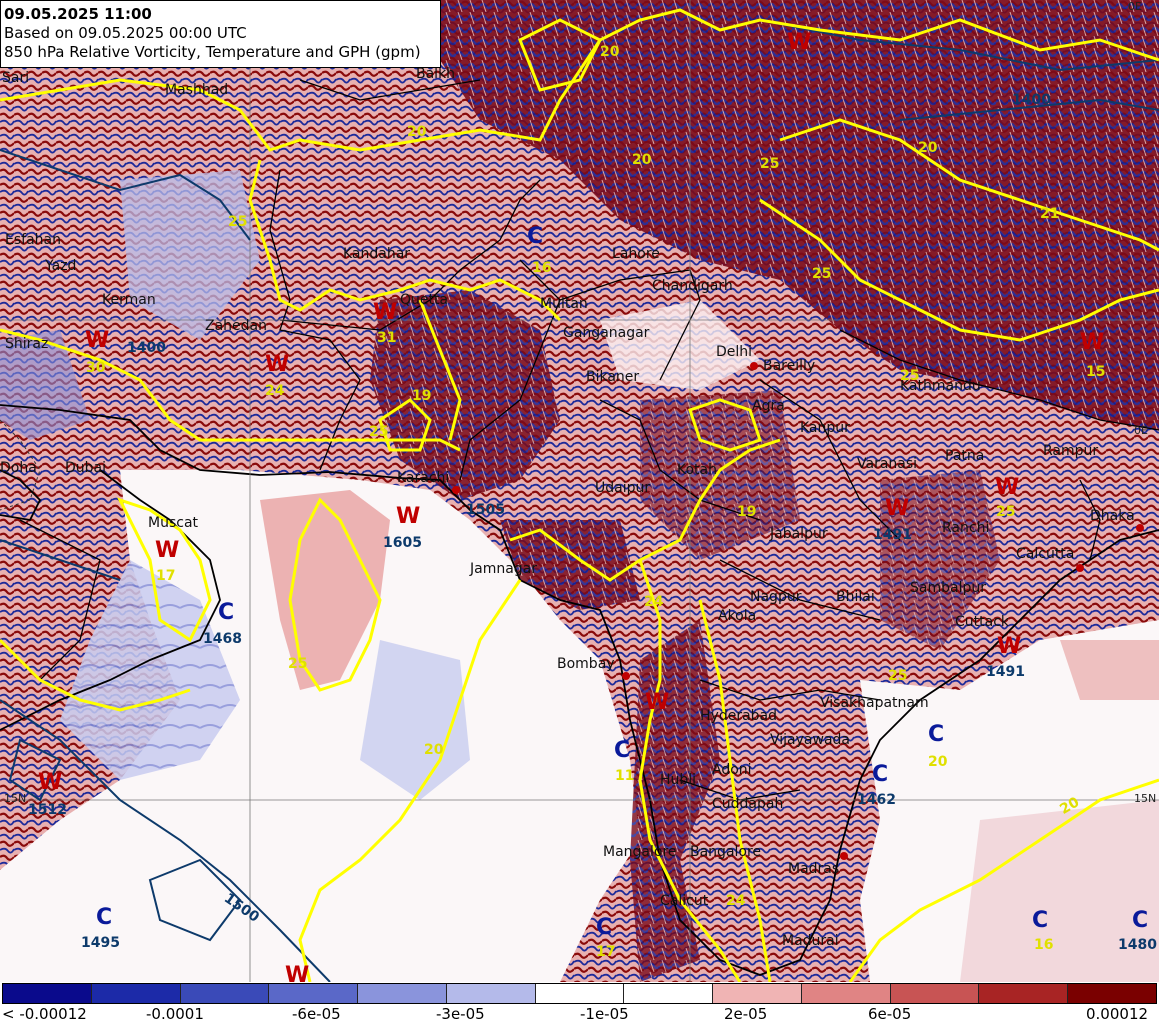  I want to click on city-label: Patna, so click(965, 456).